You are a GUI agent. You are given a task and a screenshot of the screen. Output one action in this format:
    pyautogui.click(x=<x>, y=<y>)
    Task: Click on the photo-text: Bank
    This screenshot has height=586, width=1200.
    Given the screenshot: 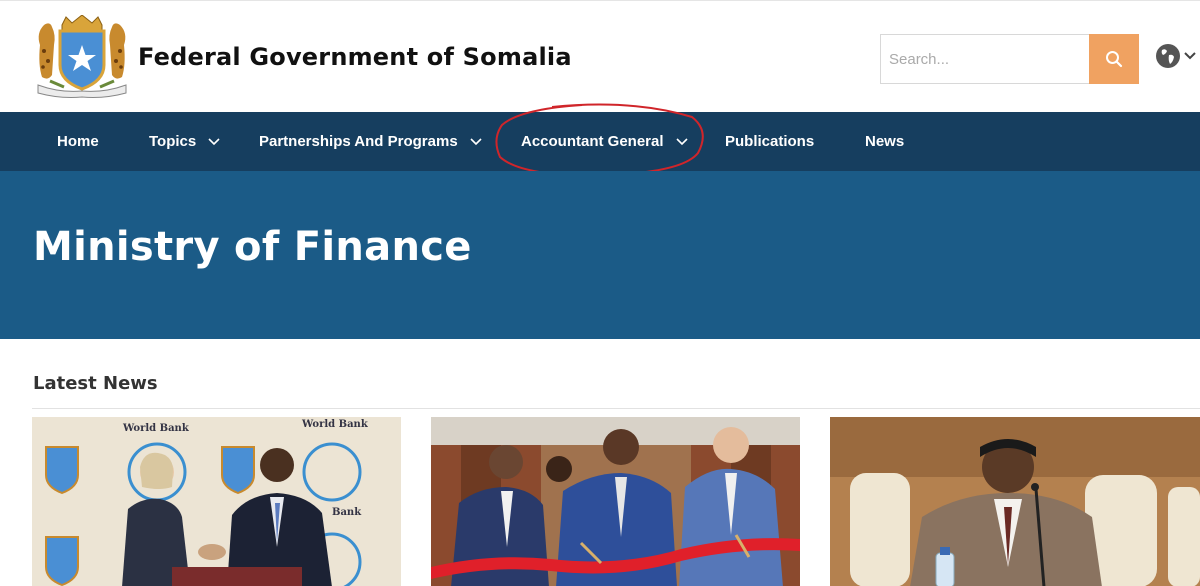 What is the action you would take?
    pyautogui.click(x=347, y=512)
    